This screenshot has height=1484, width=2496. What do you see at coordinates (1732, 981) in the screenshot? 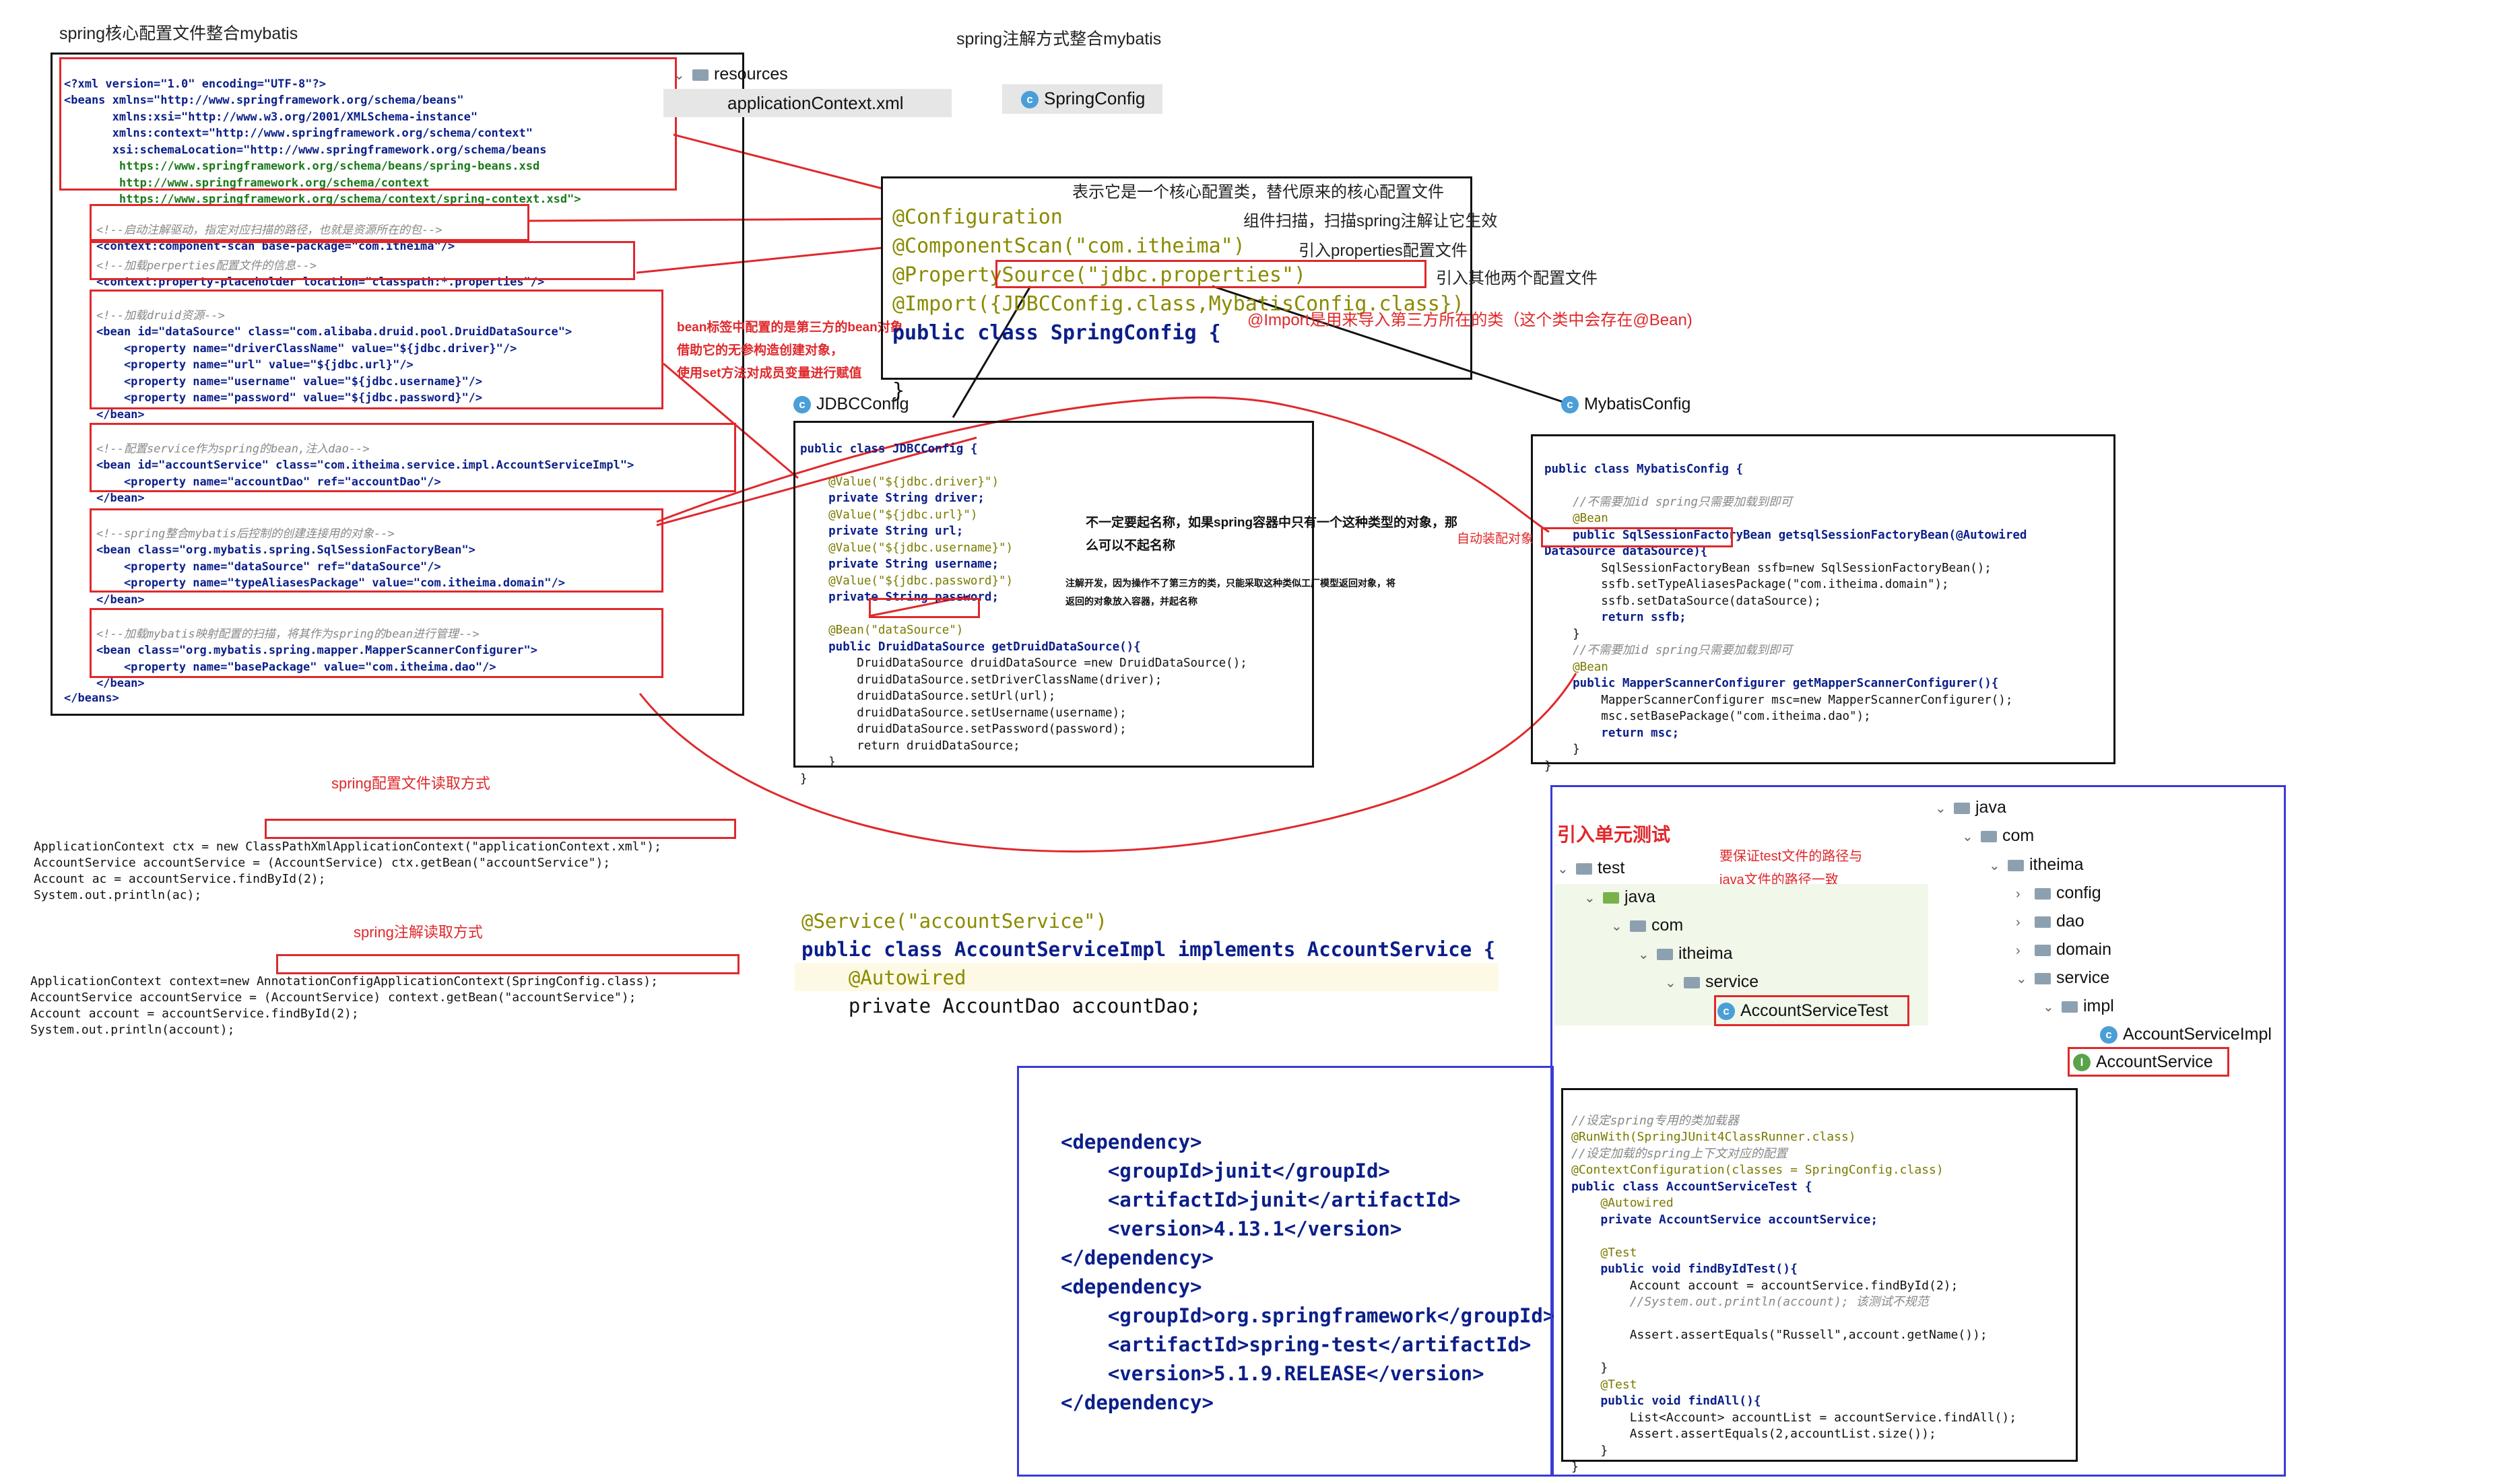
I see `tree-label: service` at bounding box center [1732, 981].